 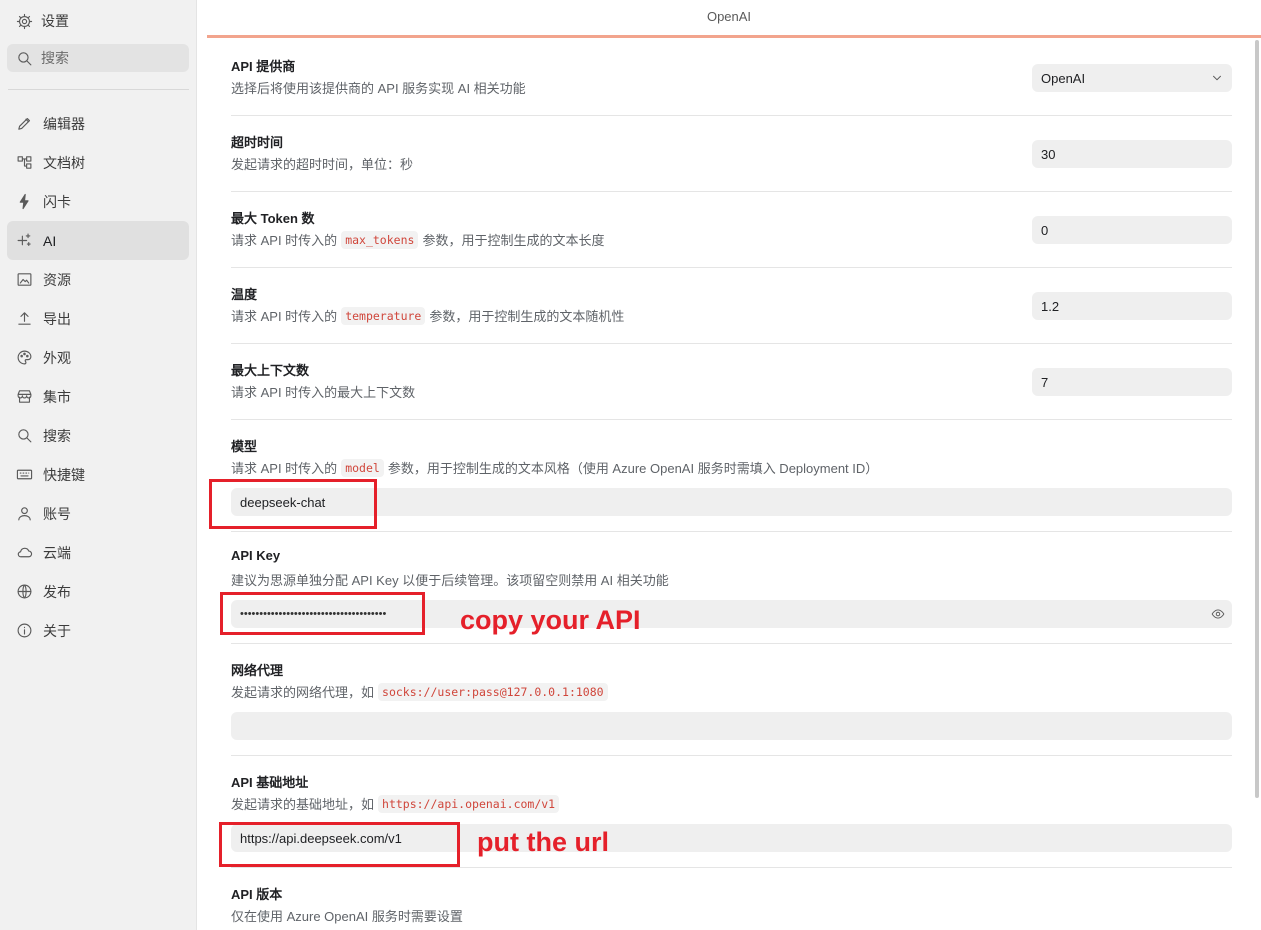 What do you see at coordinates (293, 504) in the screenshot?
I see `model-highlight-box` at bounding box center [293, 504].